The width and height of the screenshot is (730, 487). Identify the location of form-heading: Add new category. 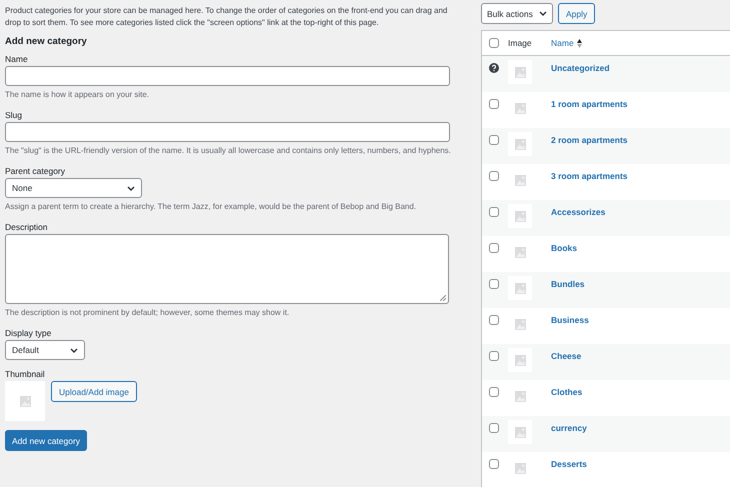
(46, 41).